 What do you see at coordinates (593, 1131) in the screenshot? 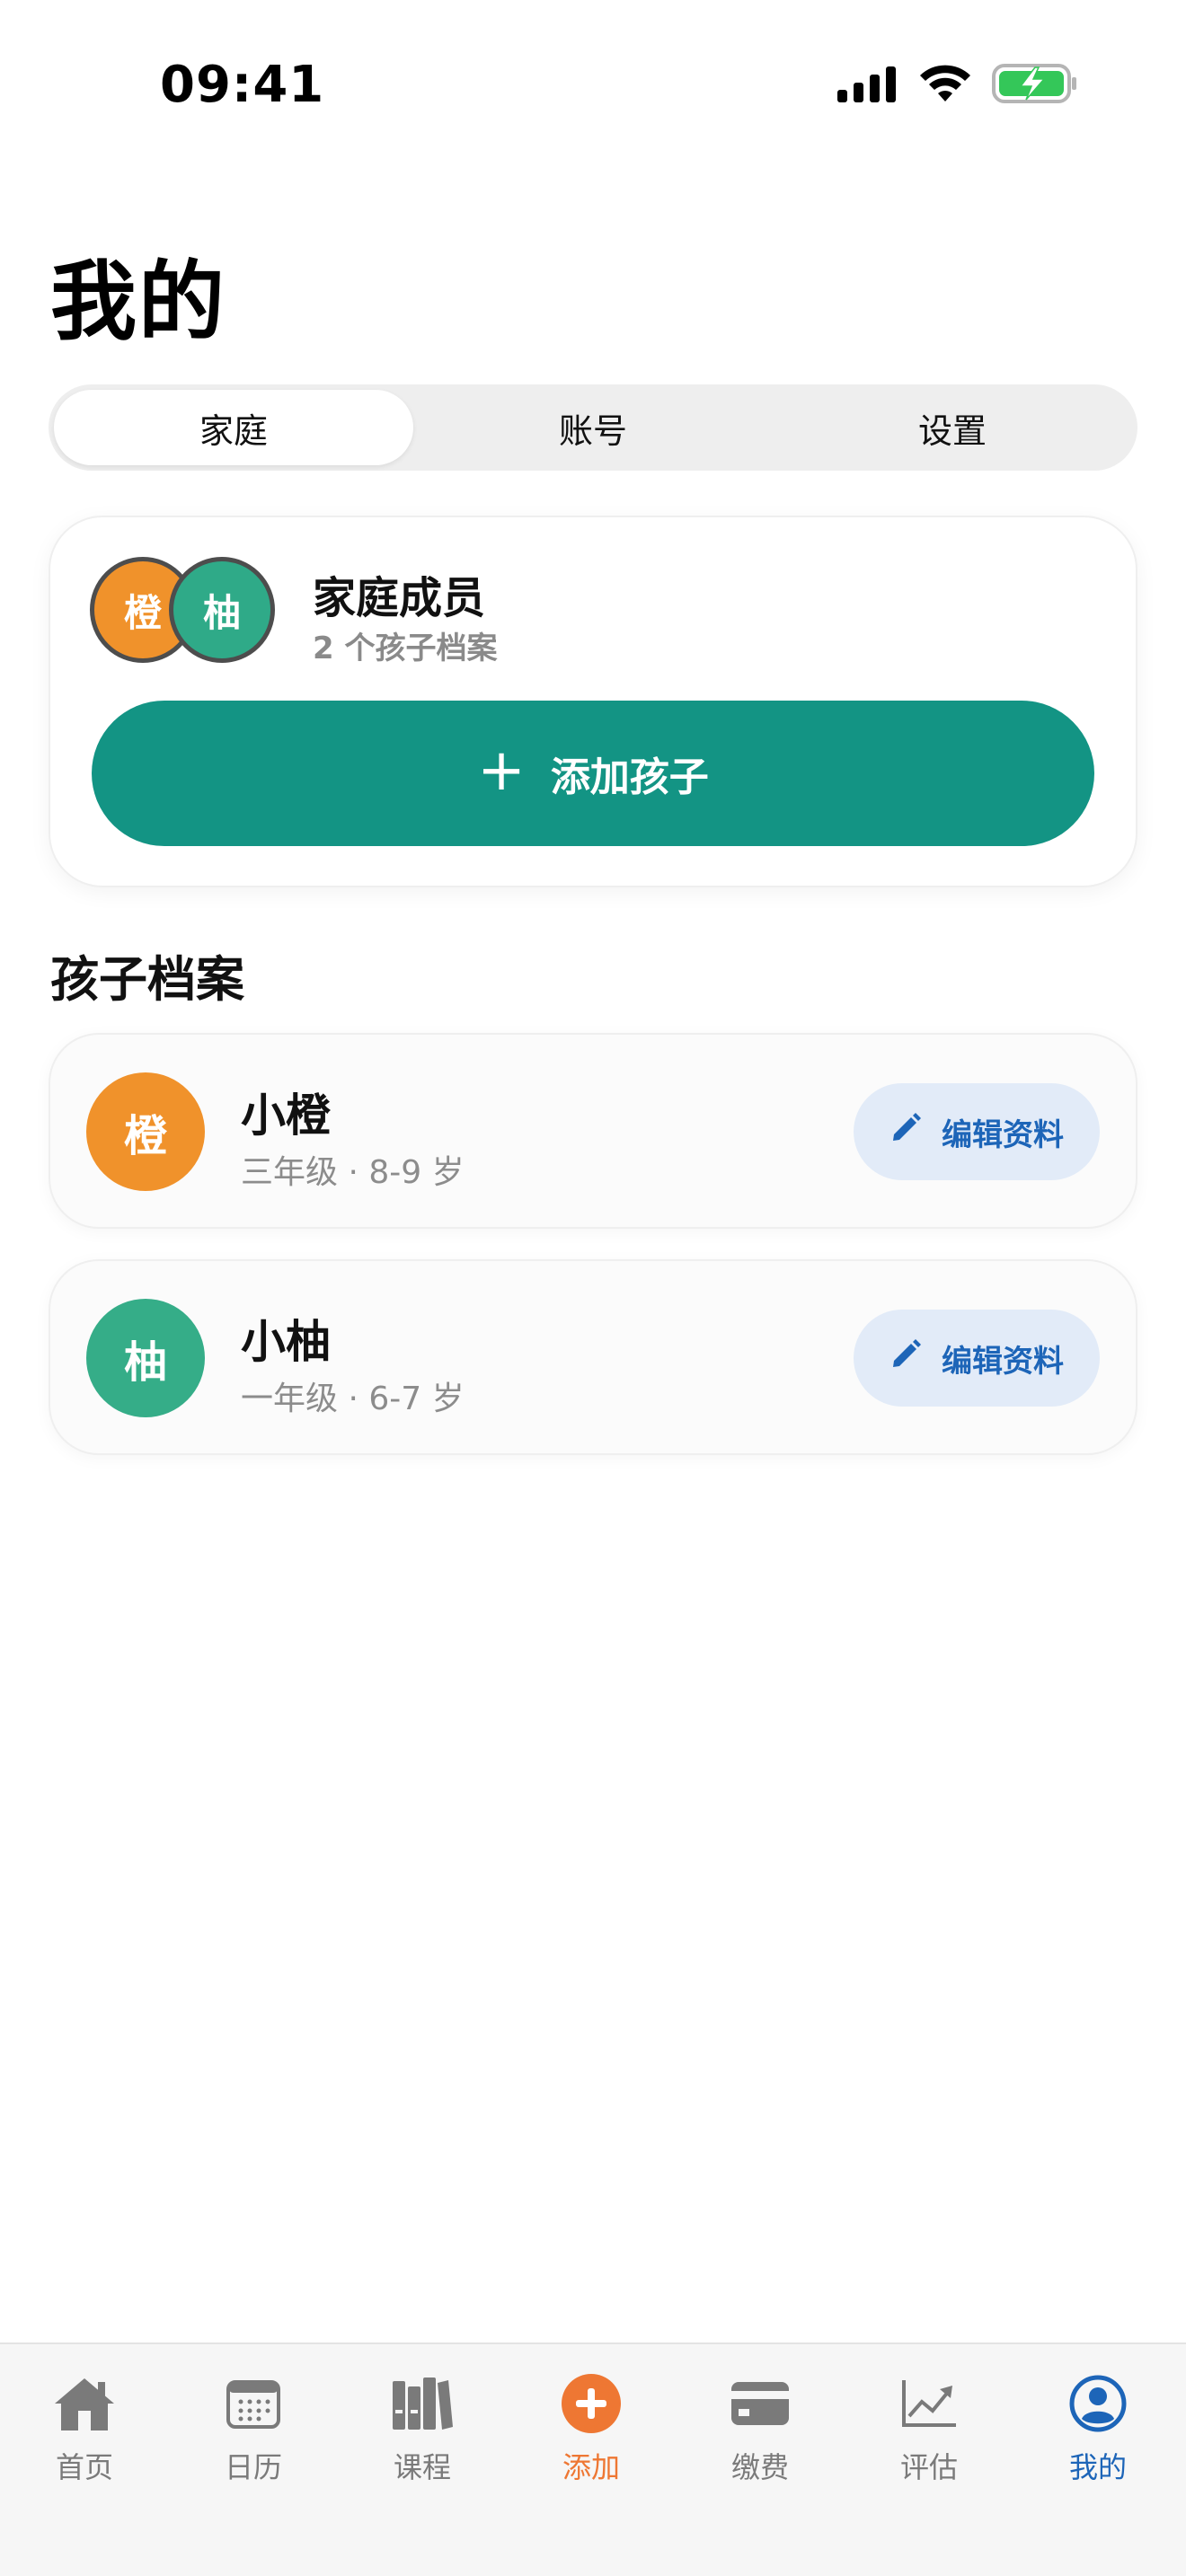
I see `child-card: 橙 小橙 三年级 · 8-9 岁 编辑资料` at bounding box center [593, 1131].